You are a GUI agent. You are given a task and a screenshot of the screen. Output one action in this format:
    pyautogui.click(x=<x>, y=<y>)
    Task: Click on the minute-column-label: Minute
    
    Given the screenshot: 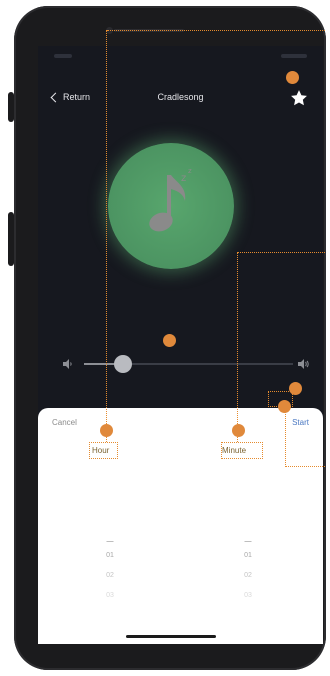 What is the action you would take?
    pyautogui.click(x=234, y=450)
    